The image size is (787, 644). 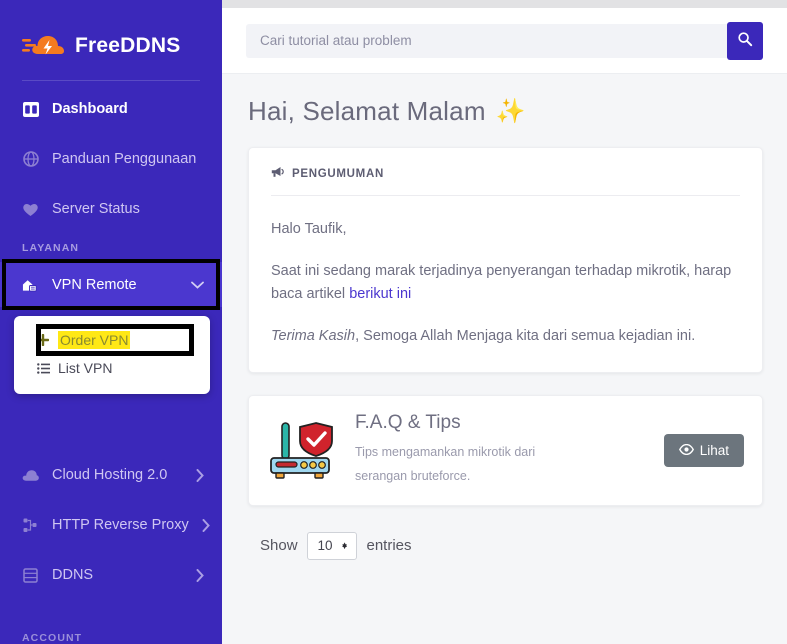 What do you see at coordinates (389, 546) in the screenshot?
I see `entries-label: entries` at bounding box center [389, 546].